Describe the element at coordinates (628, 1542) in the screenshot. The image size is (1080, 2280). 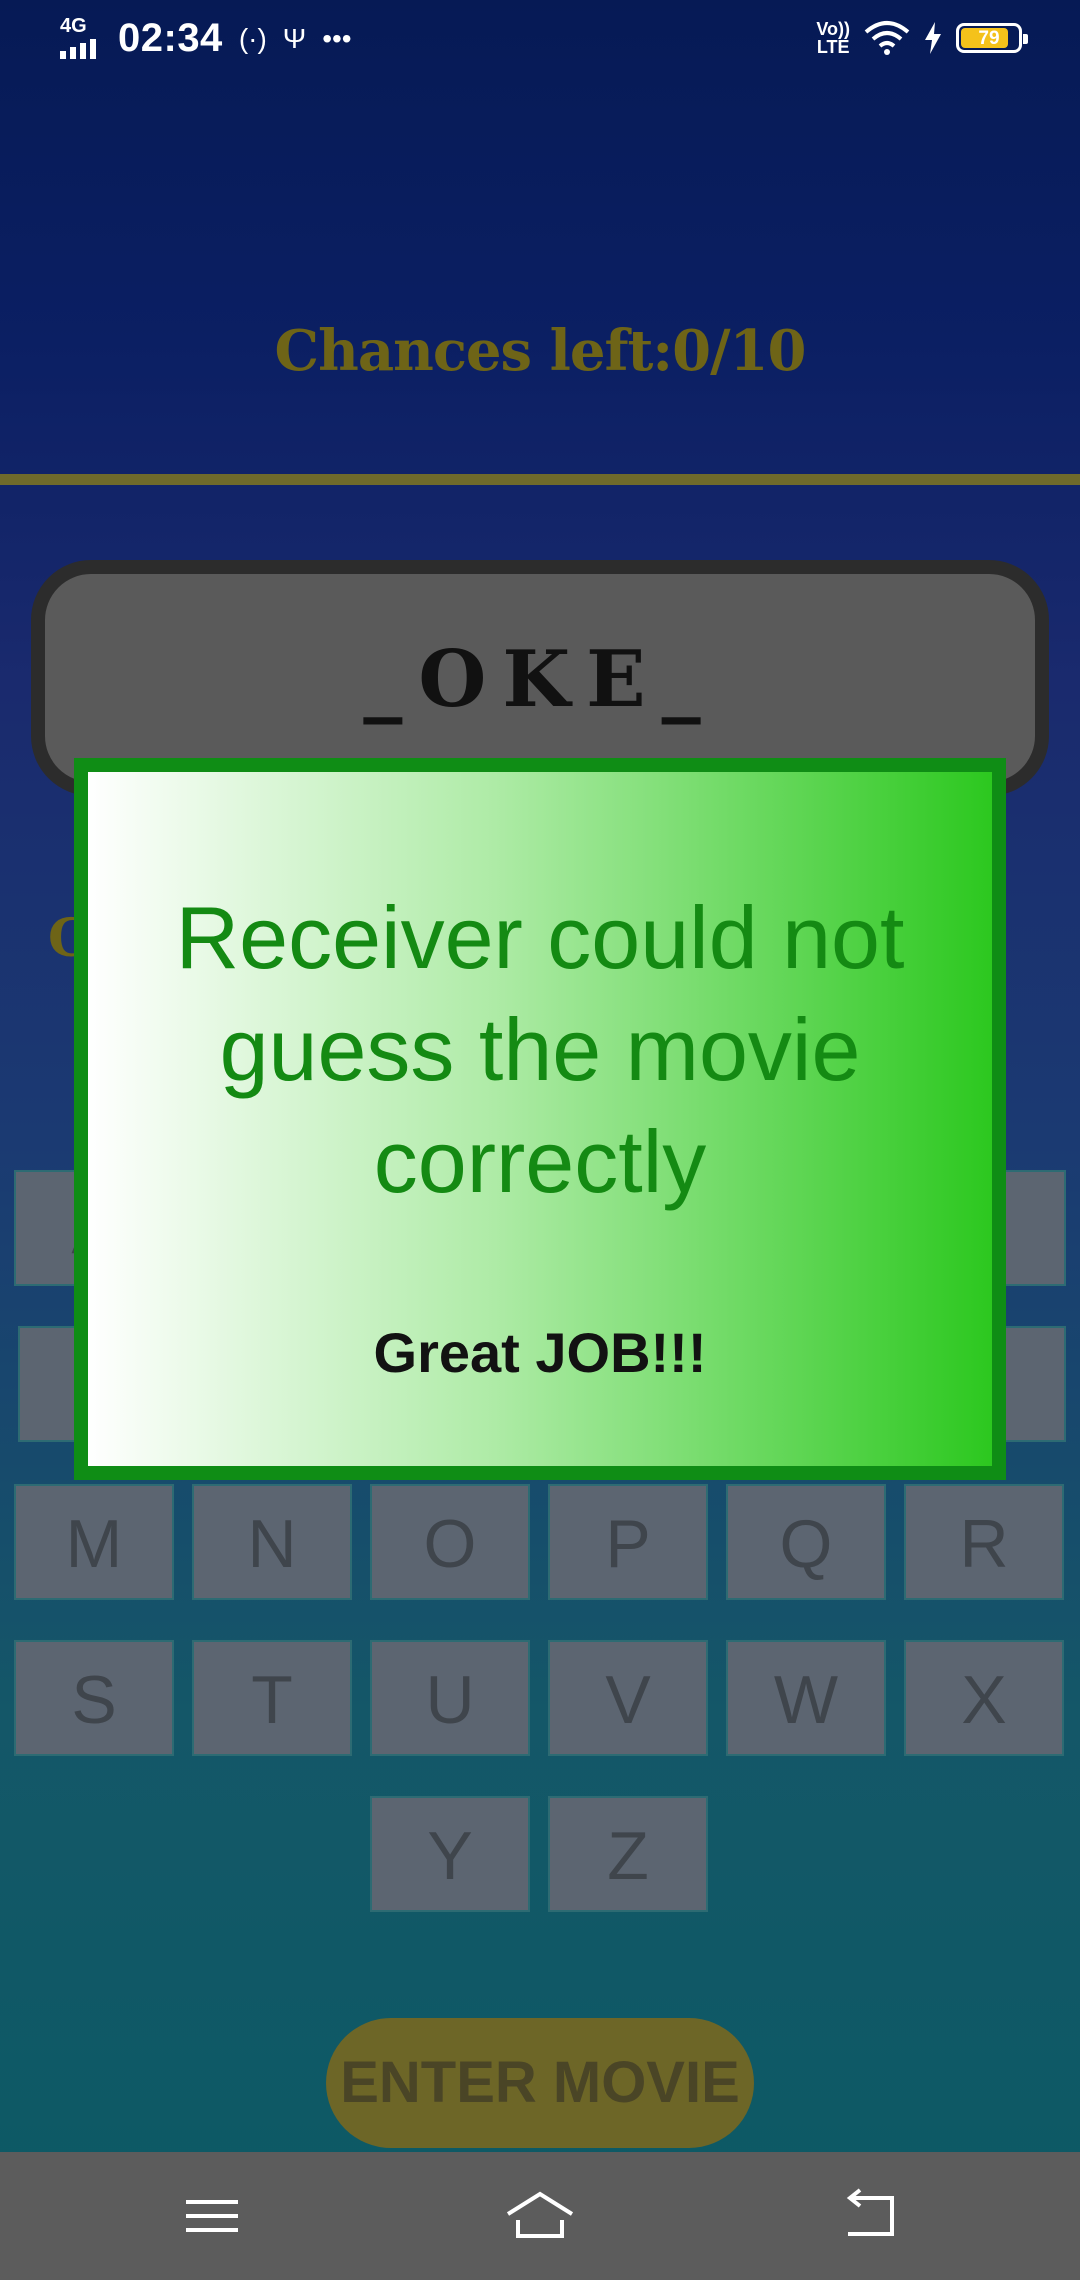
I see `key-p: P` at that location.